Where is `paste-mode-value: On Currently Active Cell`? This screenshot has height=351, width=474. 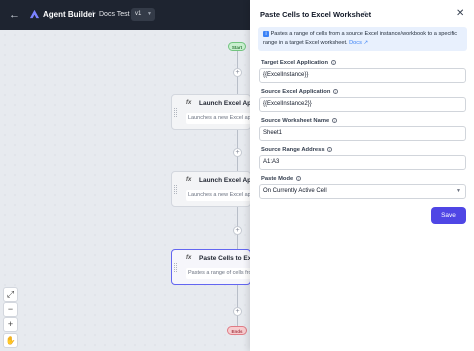
paste-mode-value: On Currently Active Cell is located at coordinates (295, 191).